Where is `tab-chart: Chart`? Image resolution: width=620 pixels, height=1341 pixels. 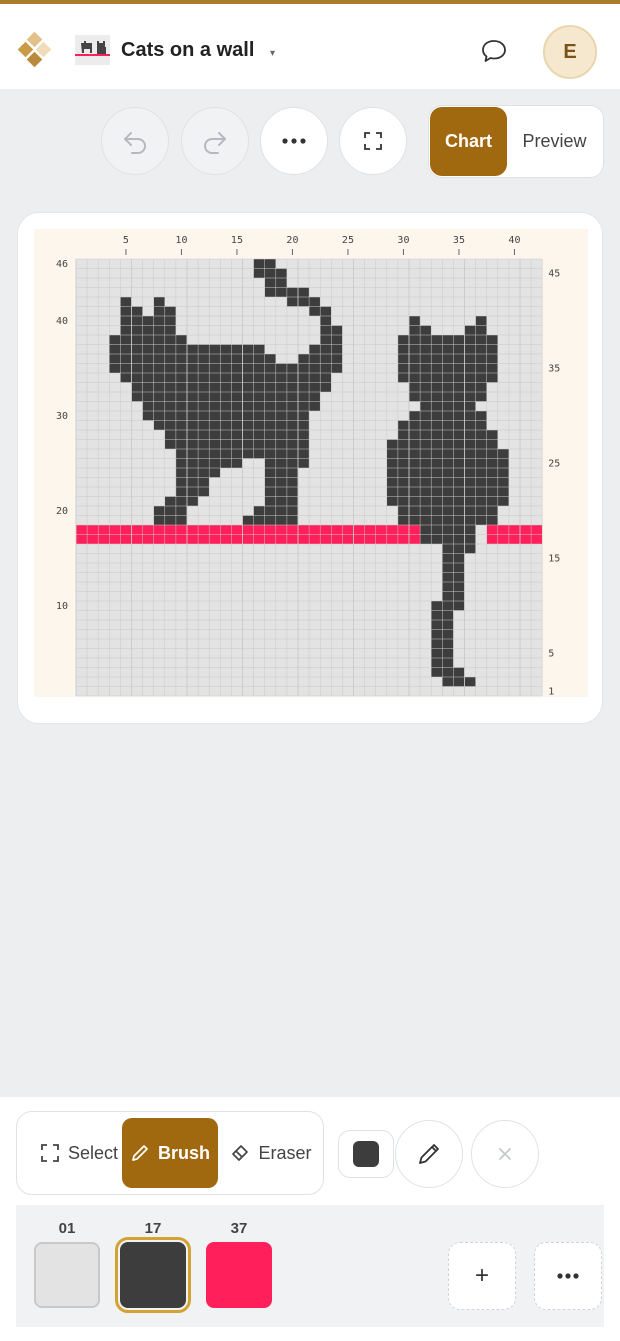
tab-chart: Chart is located at coordinates (468, 141).